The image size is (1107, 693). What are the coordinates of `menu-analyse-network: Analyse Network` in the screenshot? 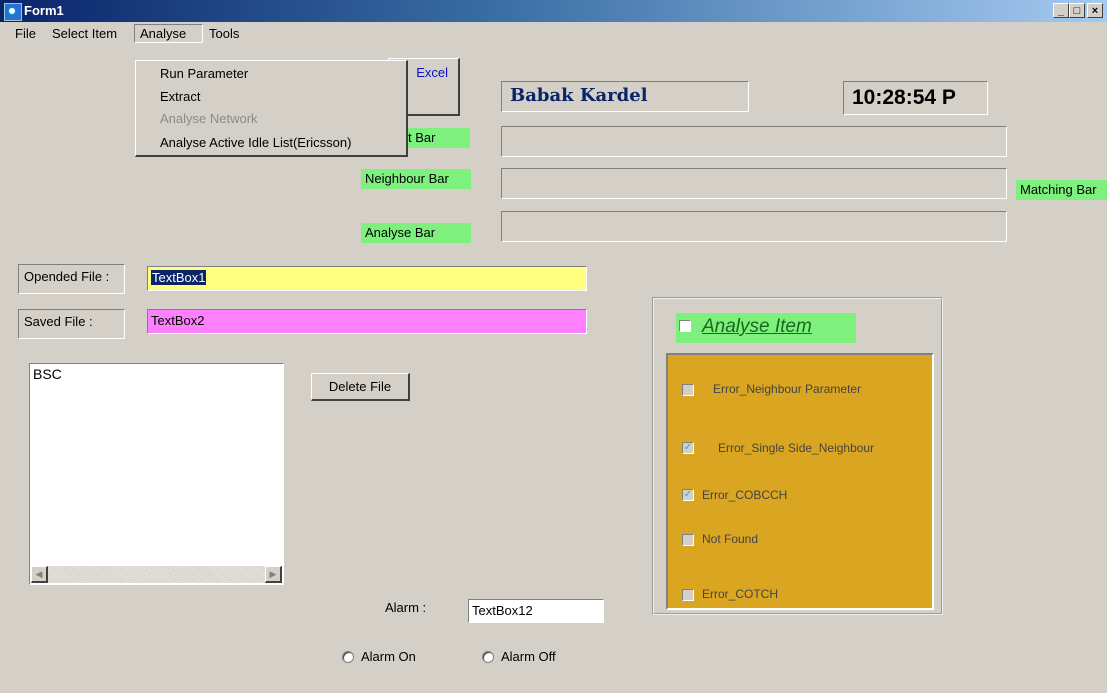 It's located at (209, 118).